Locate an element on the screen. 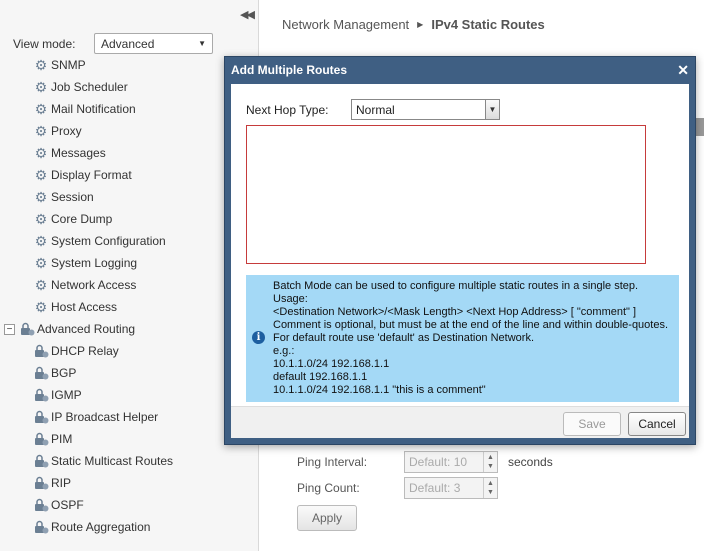 The image size is (704, 551). sidebar-item-label: System Logging is located at coordinates (94, 263).